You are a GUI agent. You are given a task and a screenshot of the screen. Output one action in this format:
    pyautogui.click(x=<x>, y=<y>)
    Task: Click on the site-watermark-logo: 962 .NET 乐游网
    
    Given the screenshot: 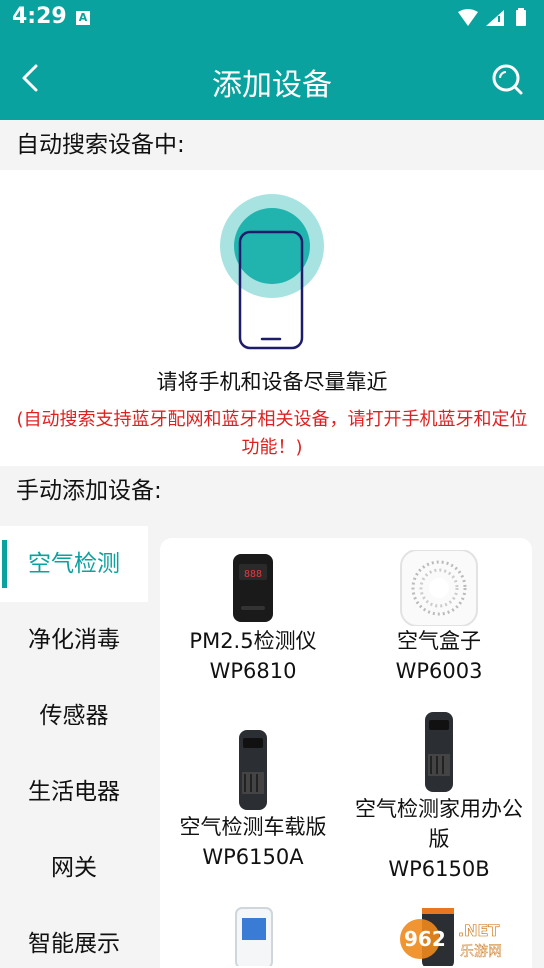 What is the action you would take?
    pyautogui.click(x=451, y=939)
    